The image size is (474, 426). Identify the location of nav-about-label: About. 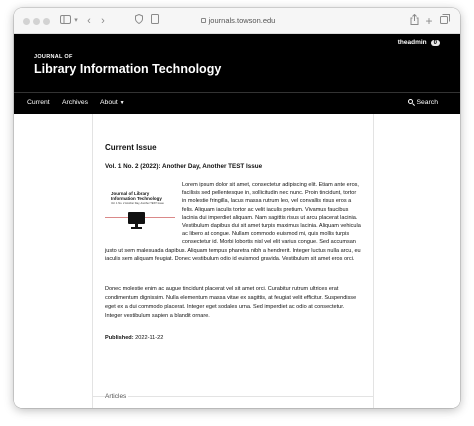
(109, 102).